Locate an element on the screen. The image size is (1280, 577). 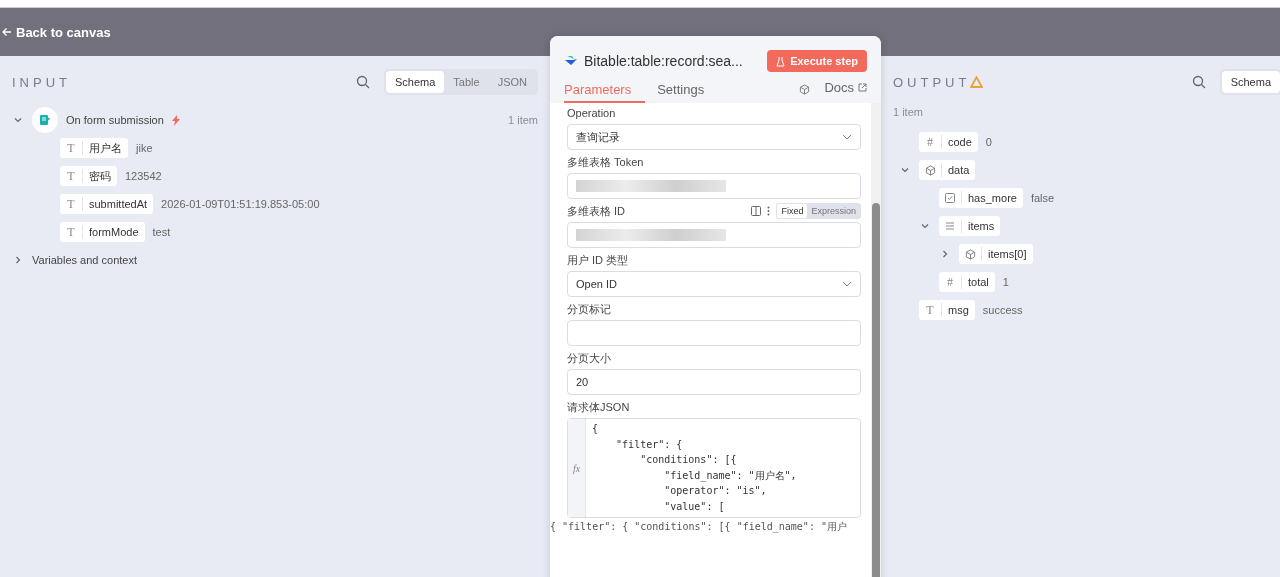
app-logo-icon is located at coordinates (571, 61).